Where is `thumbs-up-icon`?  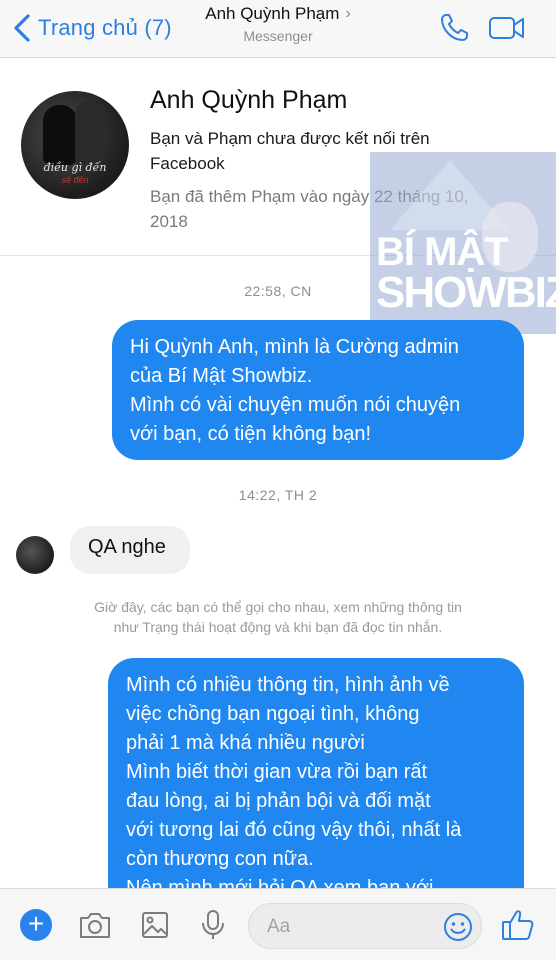 thumbs-up-icon is located at coordinates (518, 925).